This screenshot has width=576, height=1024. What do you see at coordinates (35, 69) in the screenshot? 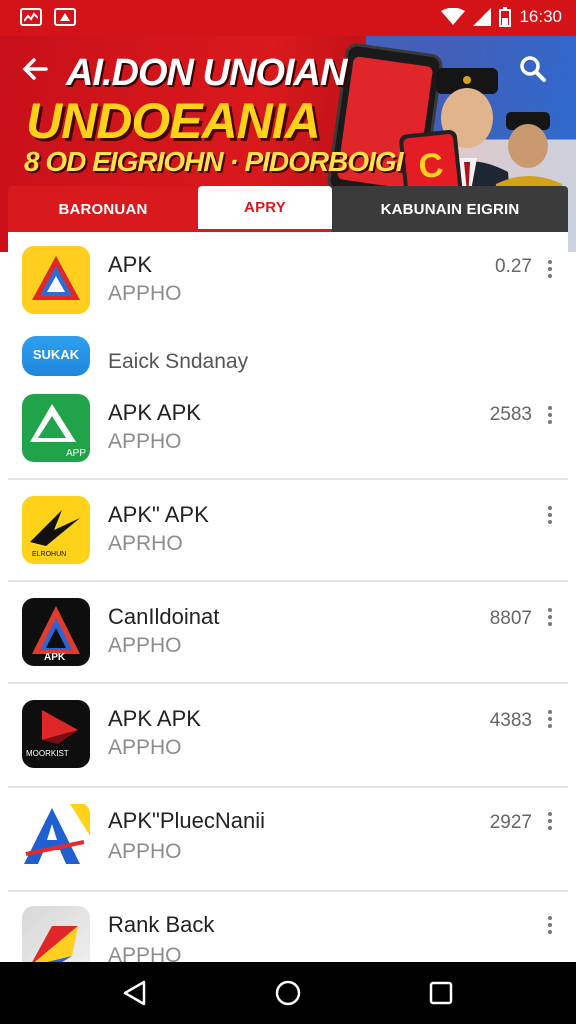
I see `back-arrow-icon` at bounding box center [35, 69].